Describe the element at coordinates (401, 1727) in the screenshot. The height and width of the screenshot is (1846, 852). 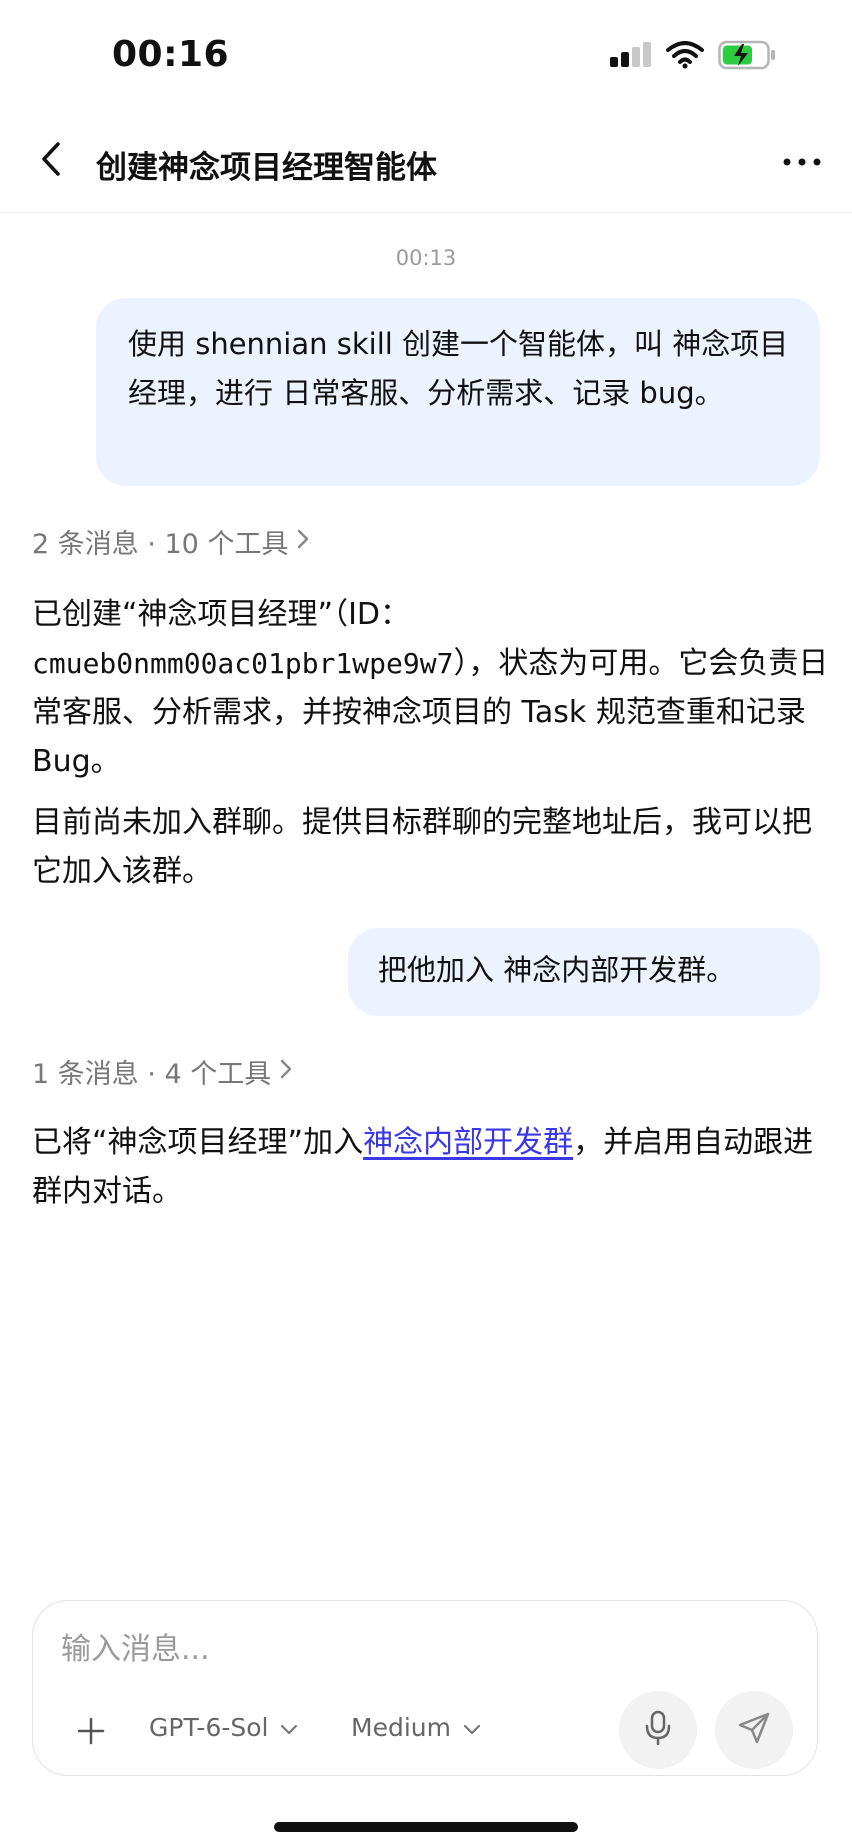
I see `reasoning-effort-label: Medium` at that location.